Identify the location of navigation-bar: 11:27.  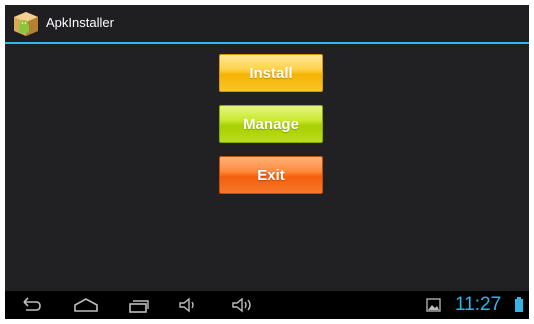
(267, 305).